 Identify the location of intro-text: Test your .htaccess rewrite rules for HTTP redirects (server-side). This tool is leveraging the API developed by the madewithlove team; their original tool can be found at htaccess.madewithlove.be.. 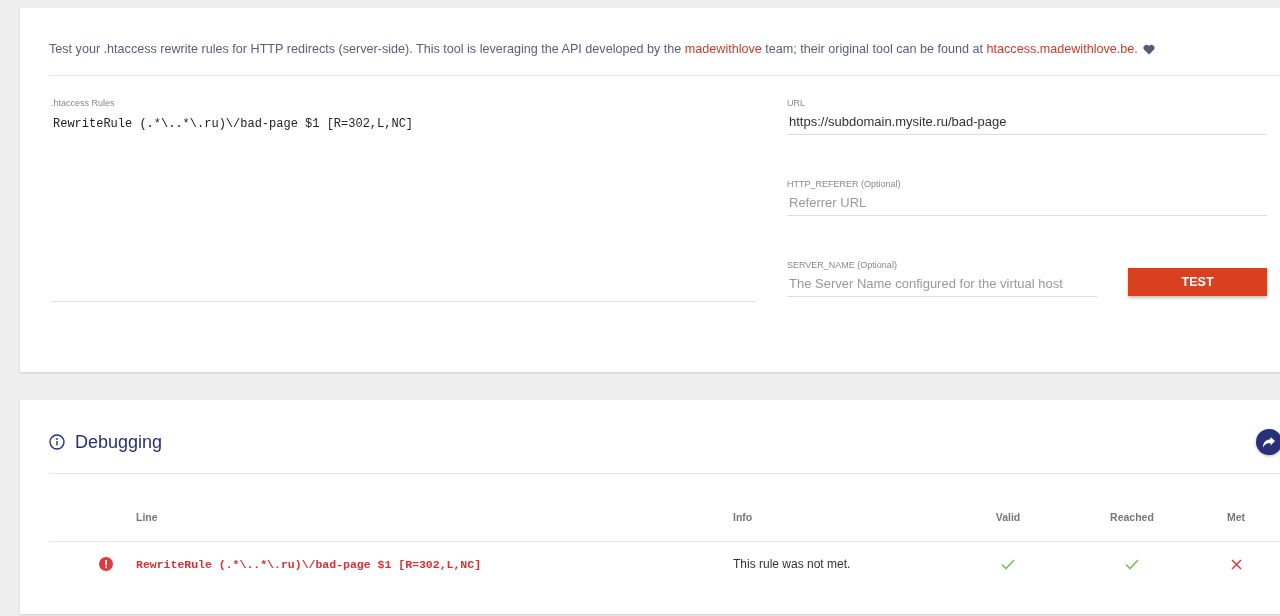
(593, 49).